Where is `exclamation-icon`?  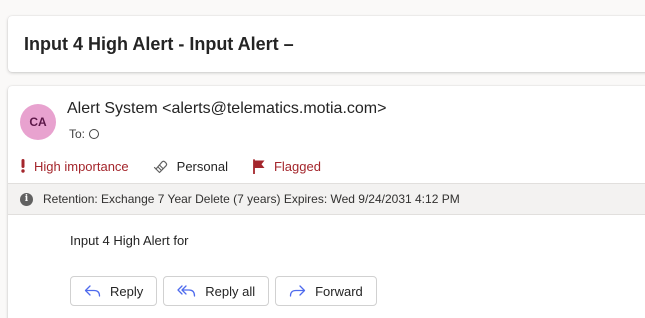 exclamation-icon is located at coordinates (23, 166).